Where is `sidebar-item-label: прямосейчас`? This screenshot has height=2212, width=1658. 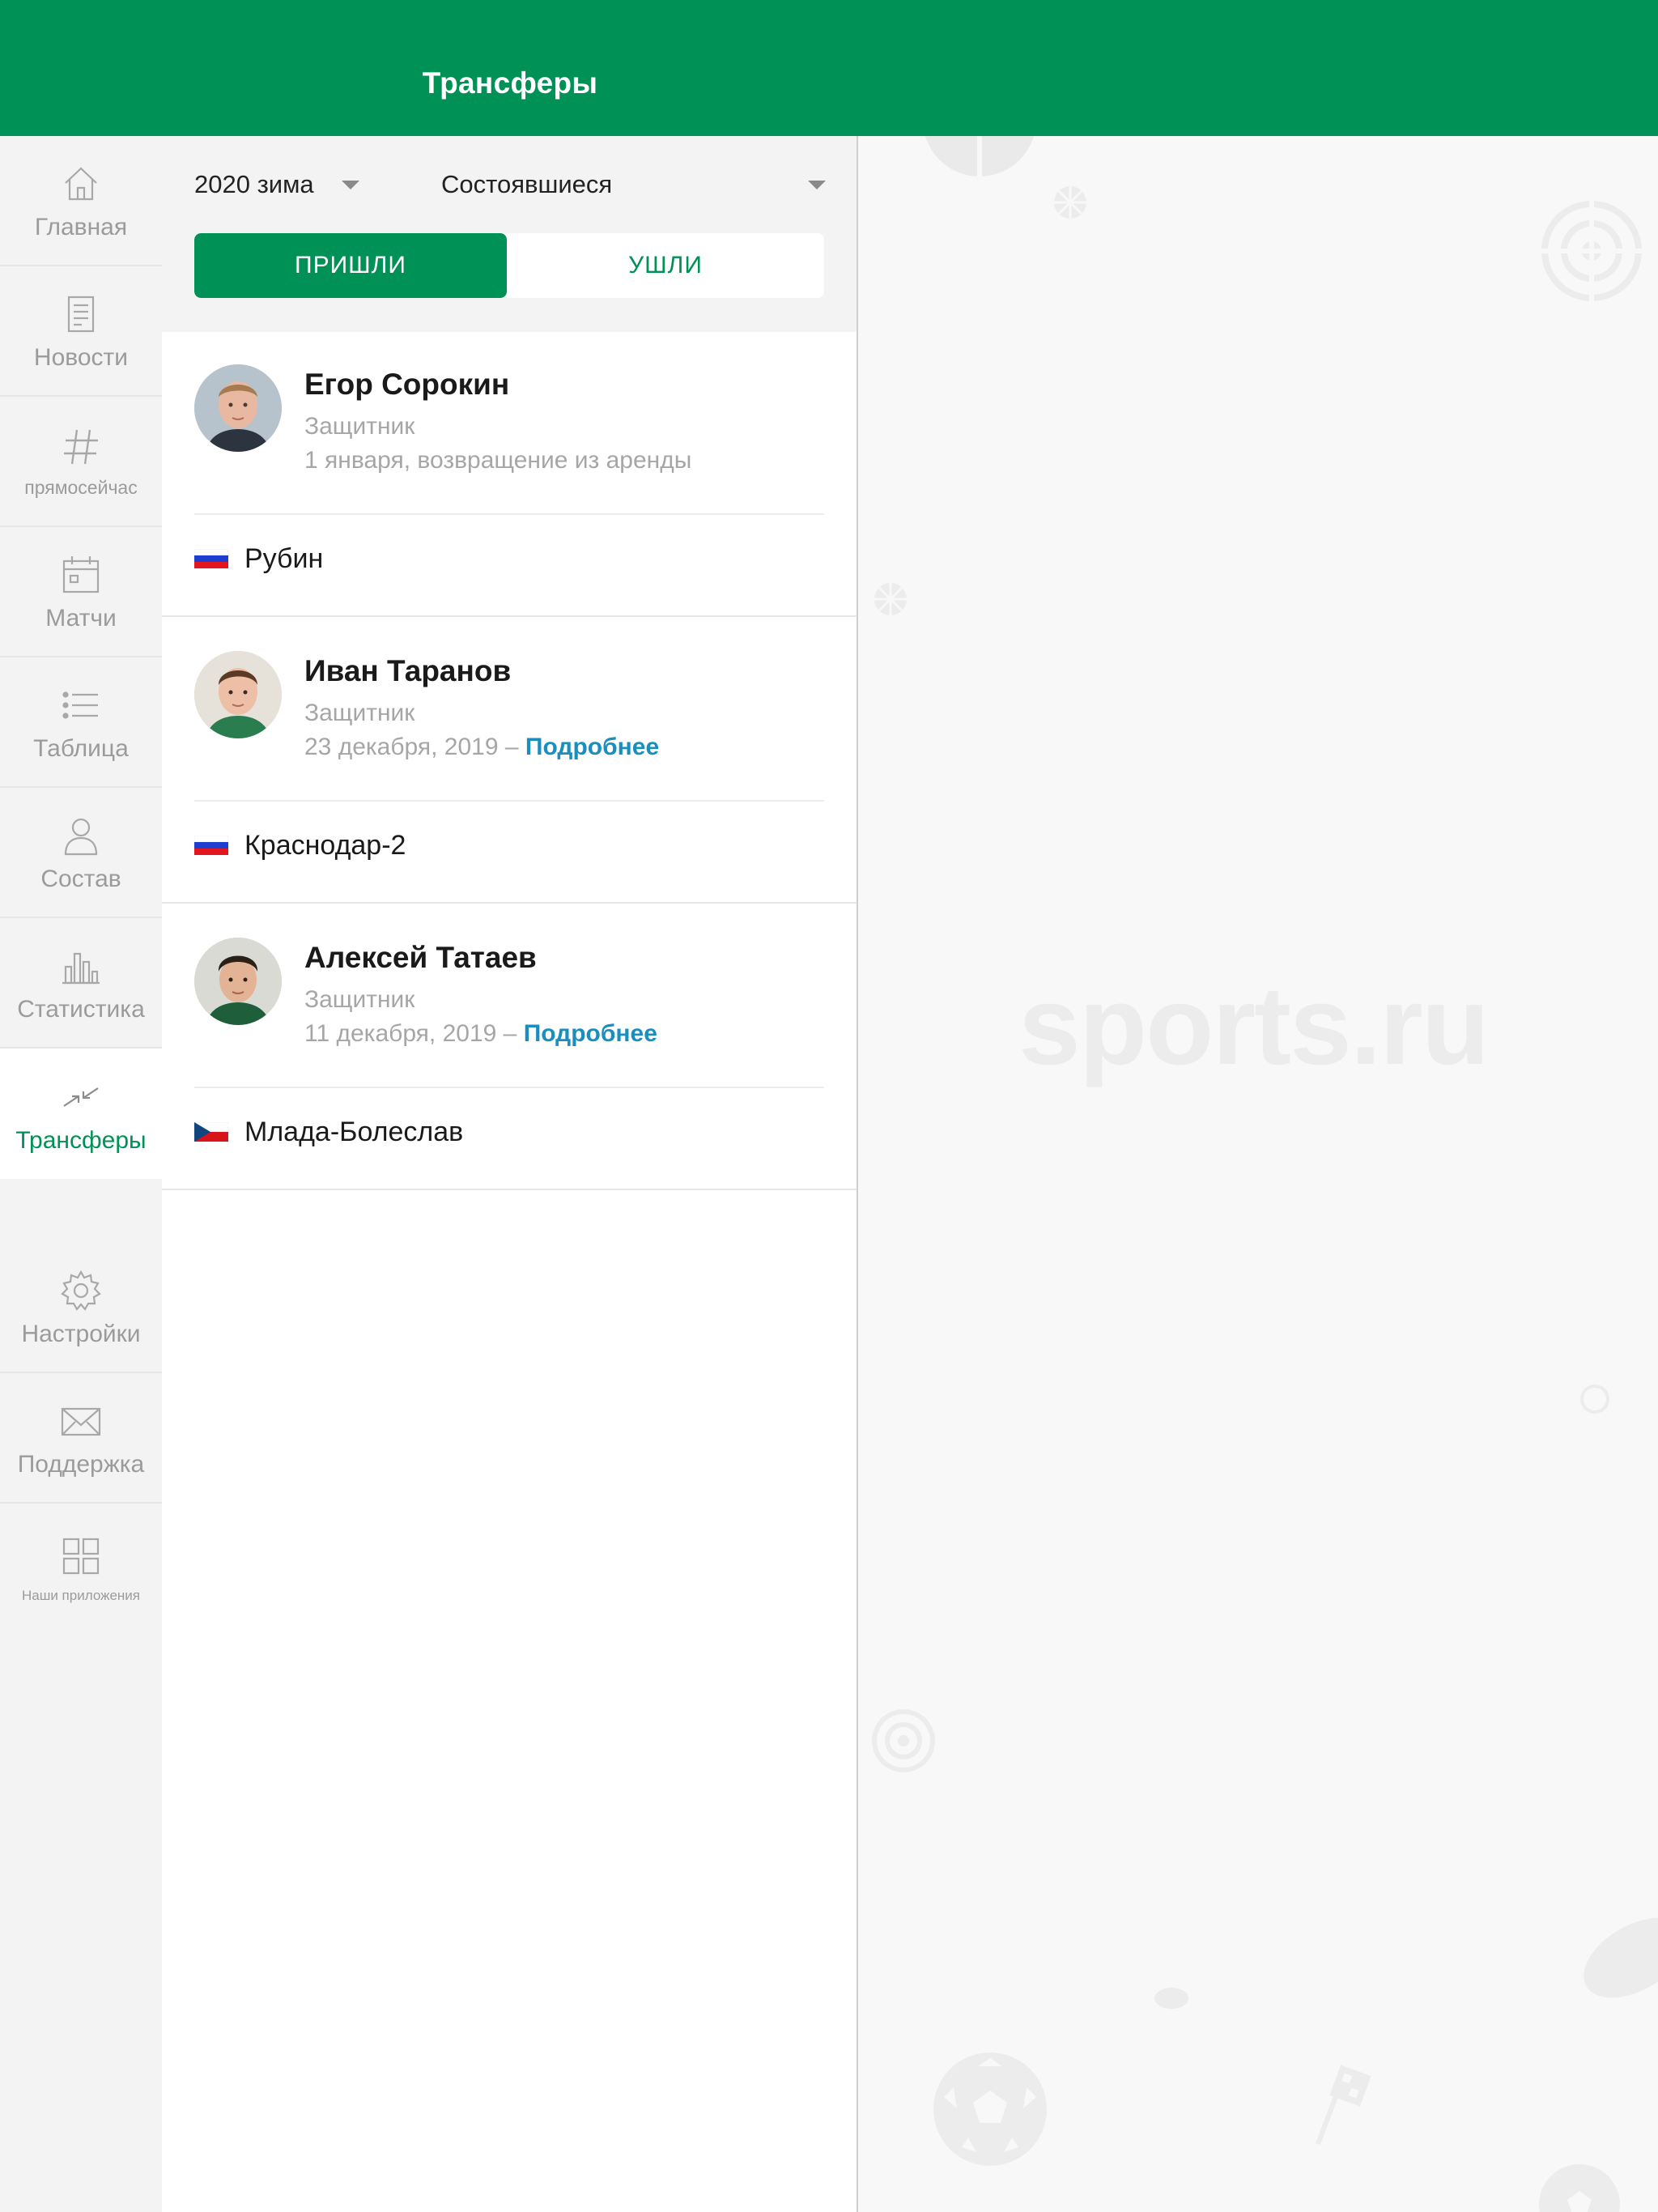
sidebar-item-label: прямосейчас is located at coordinates (81, 488).